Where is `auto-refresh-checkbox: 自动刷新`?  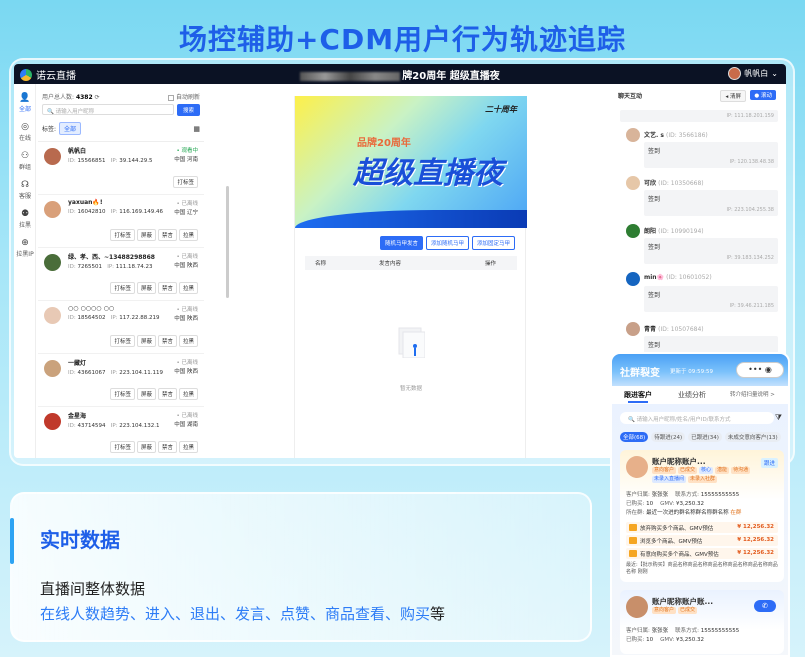 auto-refresh-checkbox: 自动刷新 is located at coordinates (183, 96).